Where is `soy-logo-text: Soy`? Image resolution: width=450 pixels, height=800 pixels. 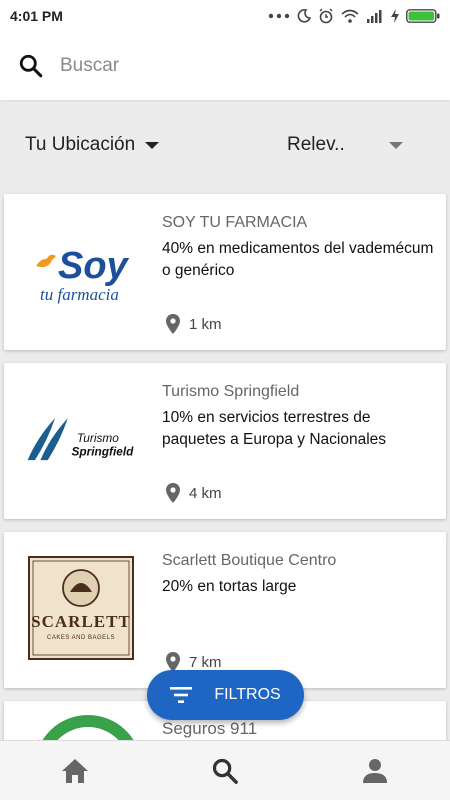
soy-logo-text: Soy is located at coordinates (94, 266).